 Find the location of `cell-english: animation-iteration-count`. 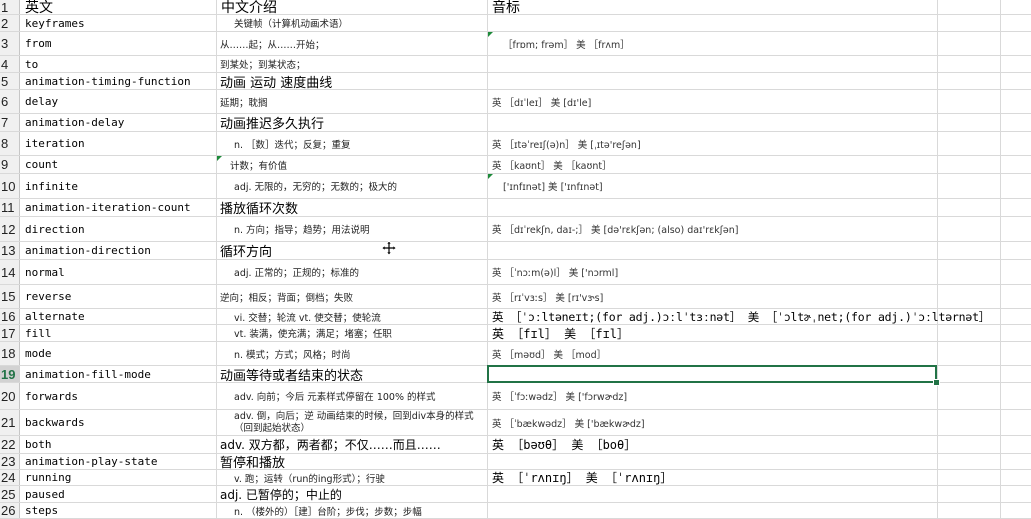

cell-english: animation-iteration-count is located at coordinates (118, 207).